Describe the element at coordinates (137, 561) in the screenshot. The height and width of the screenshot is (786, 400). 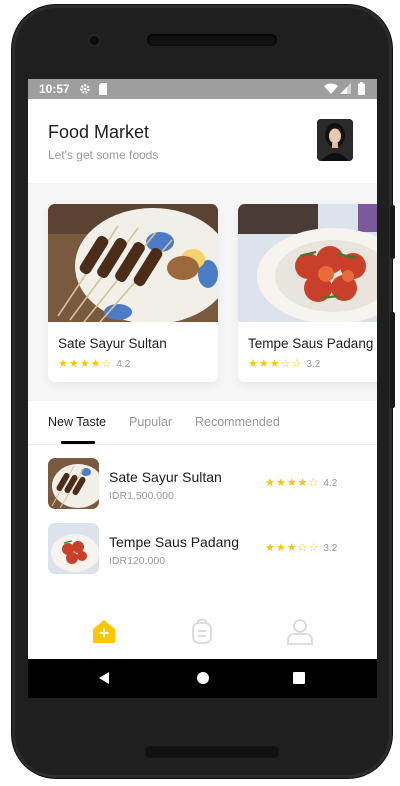
I see `list-item-price: IDR120.000` at that location.